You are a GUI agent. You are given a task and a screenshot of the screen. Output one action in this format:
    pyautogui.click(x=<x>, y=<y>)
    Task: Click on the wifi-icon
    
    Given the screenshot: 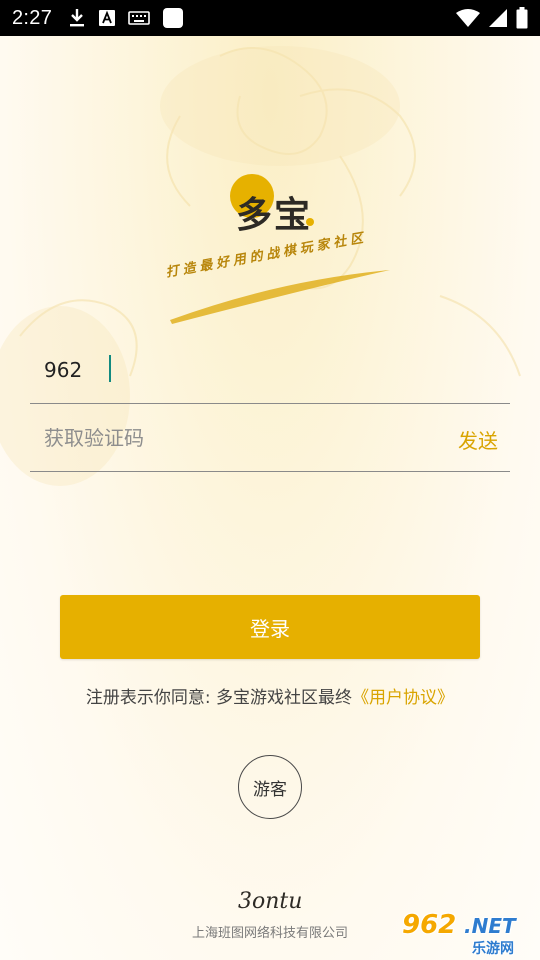 What is the action you would take?
    pyautogui.click(x=468, y=18)
    